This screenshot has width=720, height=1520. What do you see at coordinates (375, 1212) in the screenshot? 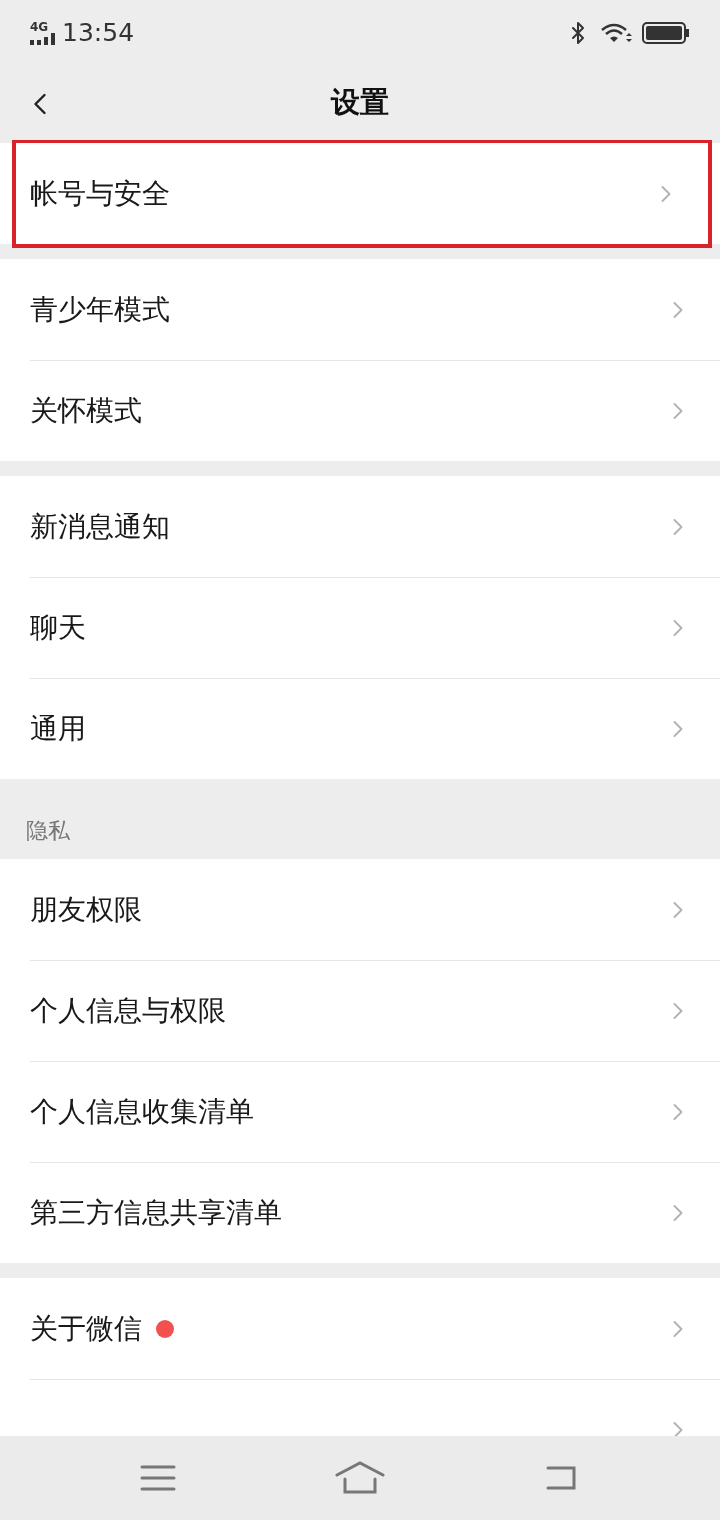
I see `settings-item: 第三方信息共享清单` at bounding box center [375, 1212].